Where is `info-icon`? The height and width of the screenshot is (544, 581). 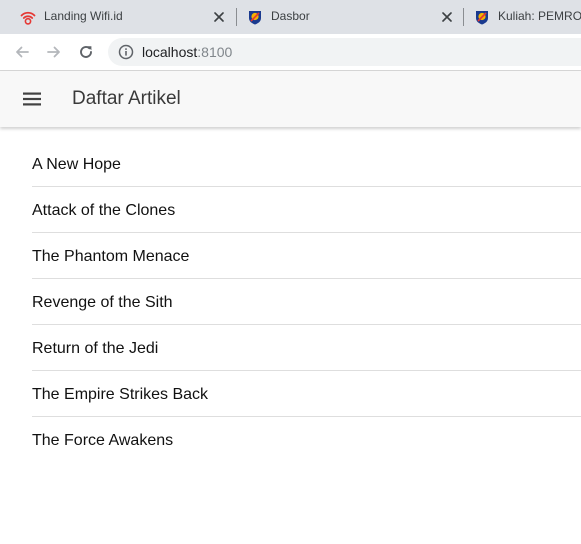 info-icon is located at coordinates (126, 52).